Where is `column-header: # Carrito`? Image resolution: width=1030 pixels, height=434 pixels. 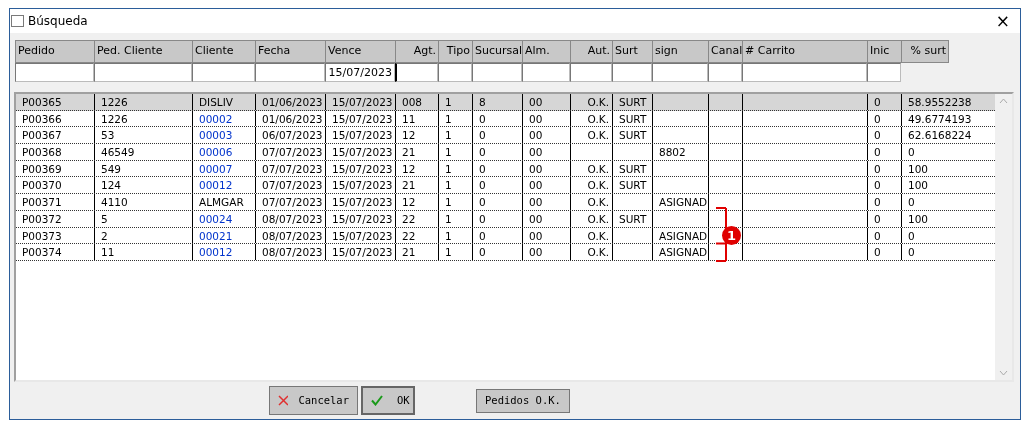
column-header: # Carrito is located at coordinates (804, 51).